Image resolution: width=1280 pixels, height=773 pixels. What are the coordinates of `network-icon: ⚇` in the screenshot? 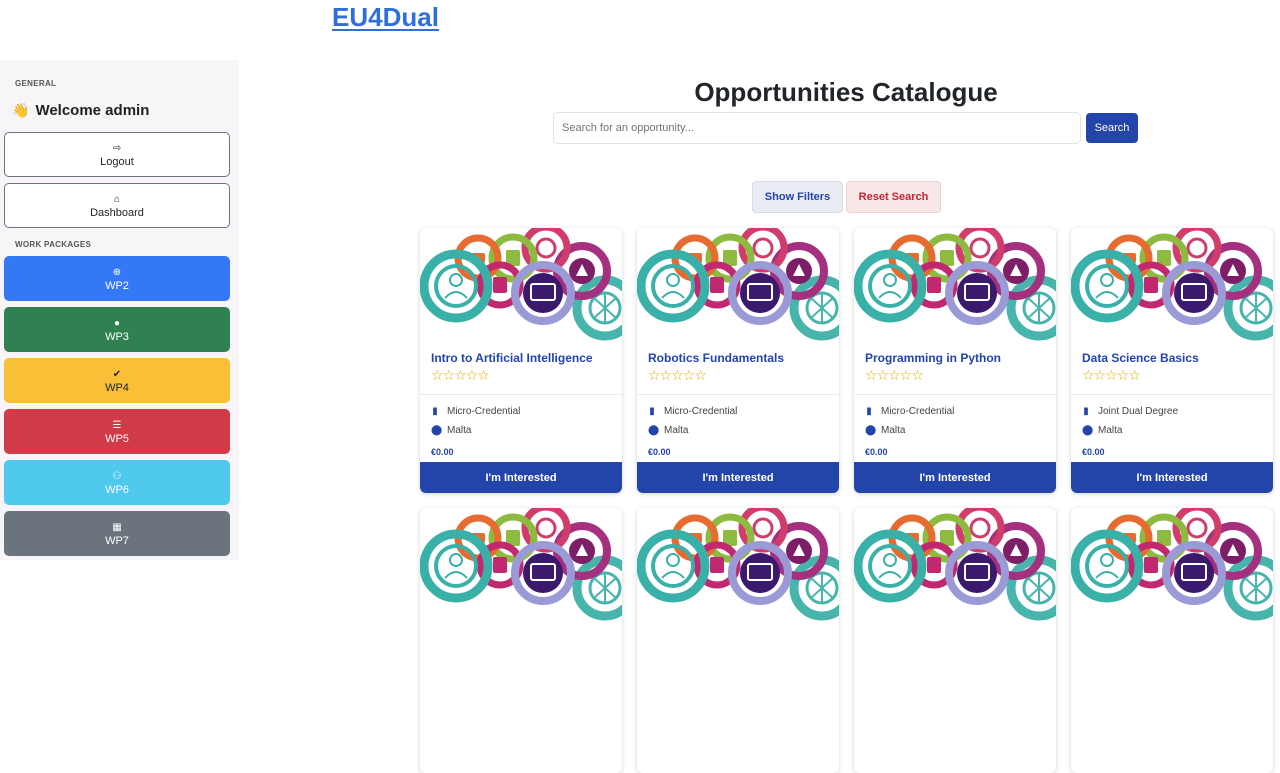 It's located at (117, 476).